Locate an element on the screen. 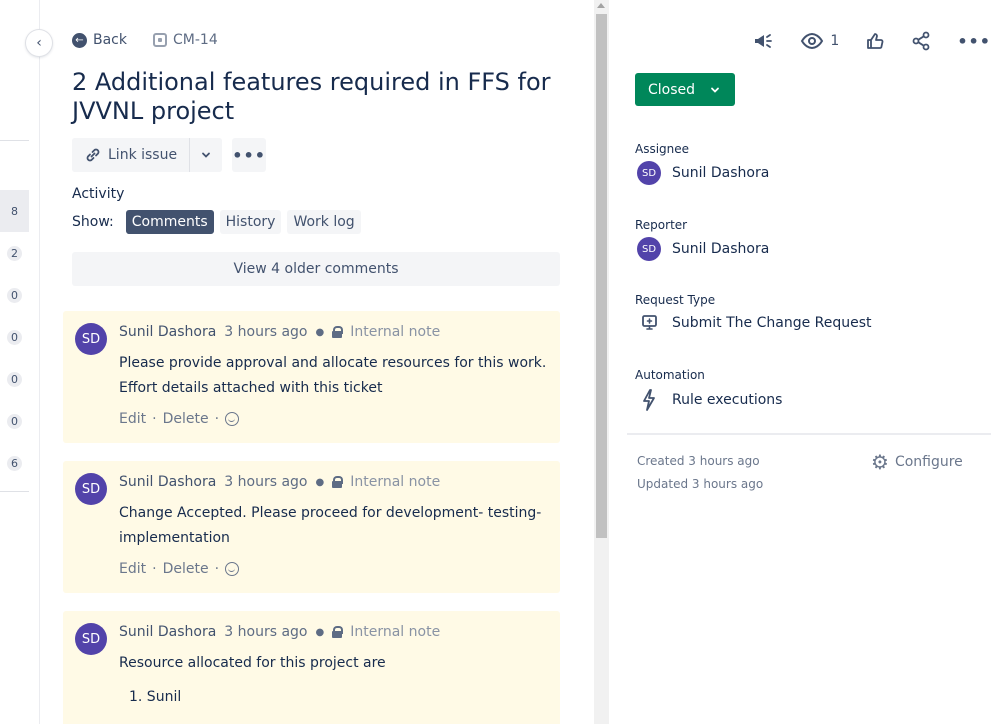 The width and height of the screenshot is (999, 724). reporter-name: Sunil Dashora is located at coordinates (721, 249).